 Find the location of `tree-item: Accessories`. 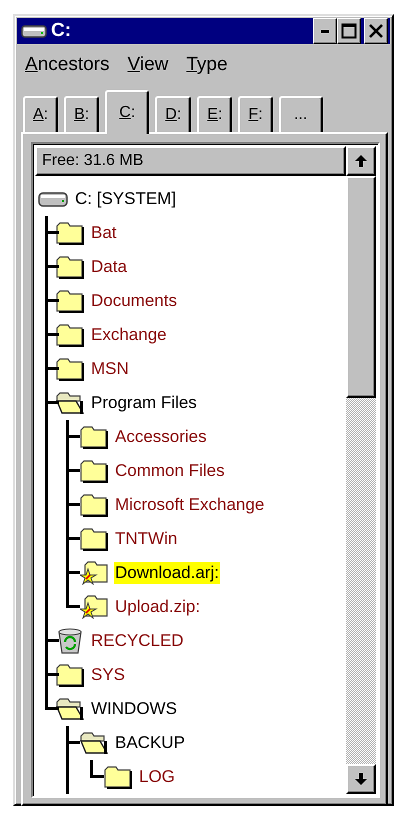

tree-item: Accessories is located at coordinates (161, 437).